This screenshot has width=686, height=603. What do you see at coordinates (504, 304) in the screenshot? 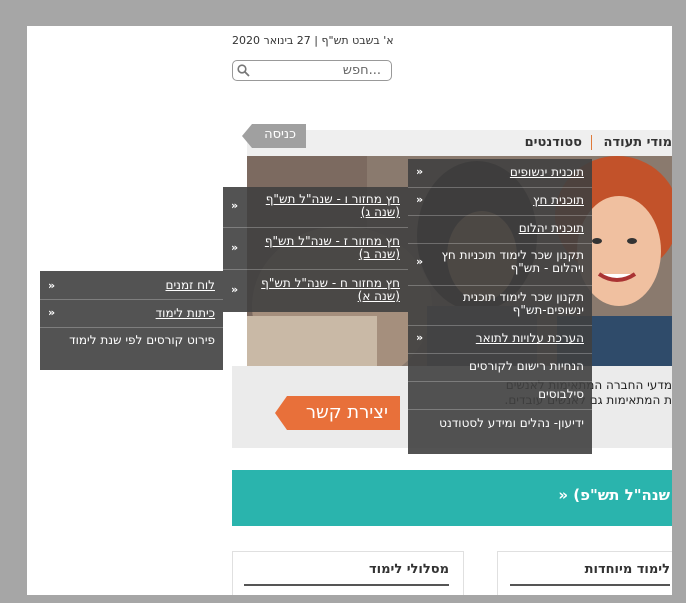
I see `menu-item-tuition-yanshufim: תקנון שכר לימוד תוכנית ינשופים-תש"ף` at bounding box center [504, 304].